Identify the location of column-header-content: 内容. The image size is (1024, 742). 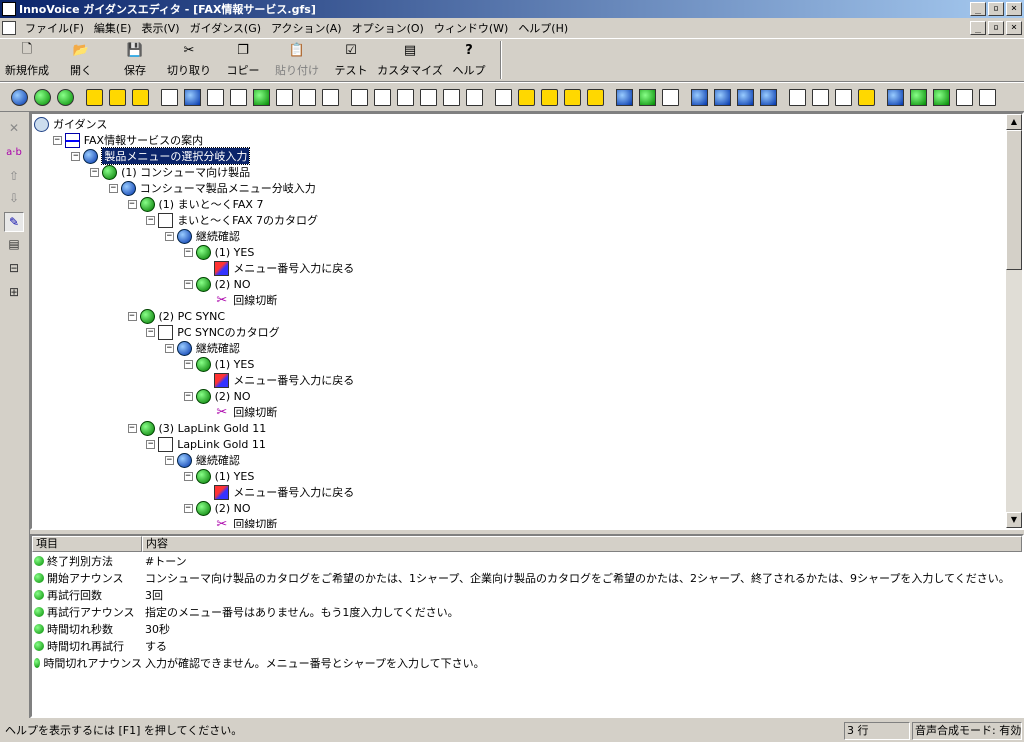
(582, 544).